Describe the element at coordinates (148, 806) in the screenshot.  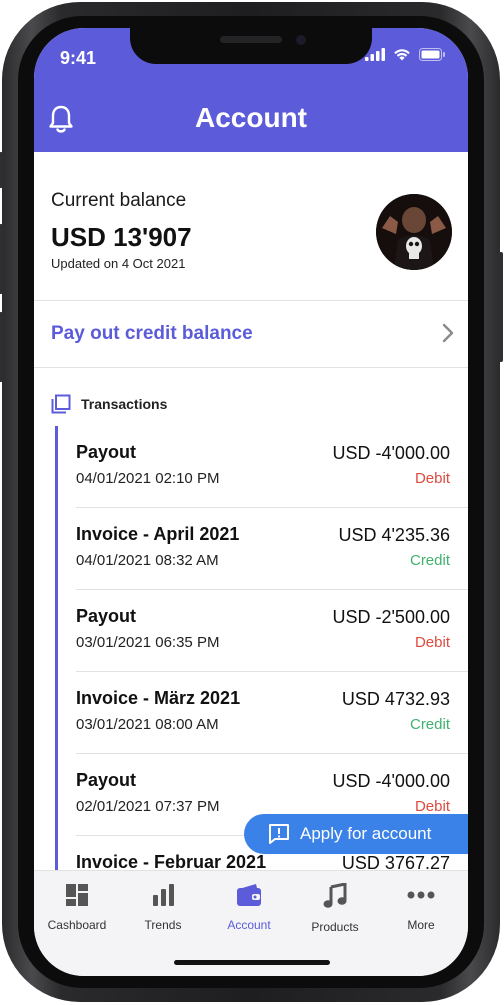
I see `transaction-date: 02/01/2021 07:37 PM` at that location.